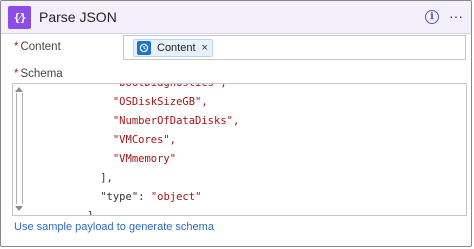 Image resolution: width=474 pixels, height=249 pixels. What do you see at coordinates (78, 17) in the screenshot?
I see `action-title: Parse JSON` at bounding box center [78, 17].